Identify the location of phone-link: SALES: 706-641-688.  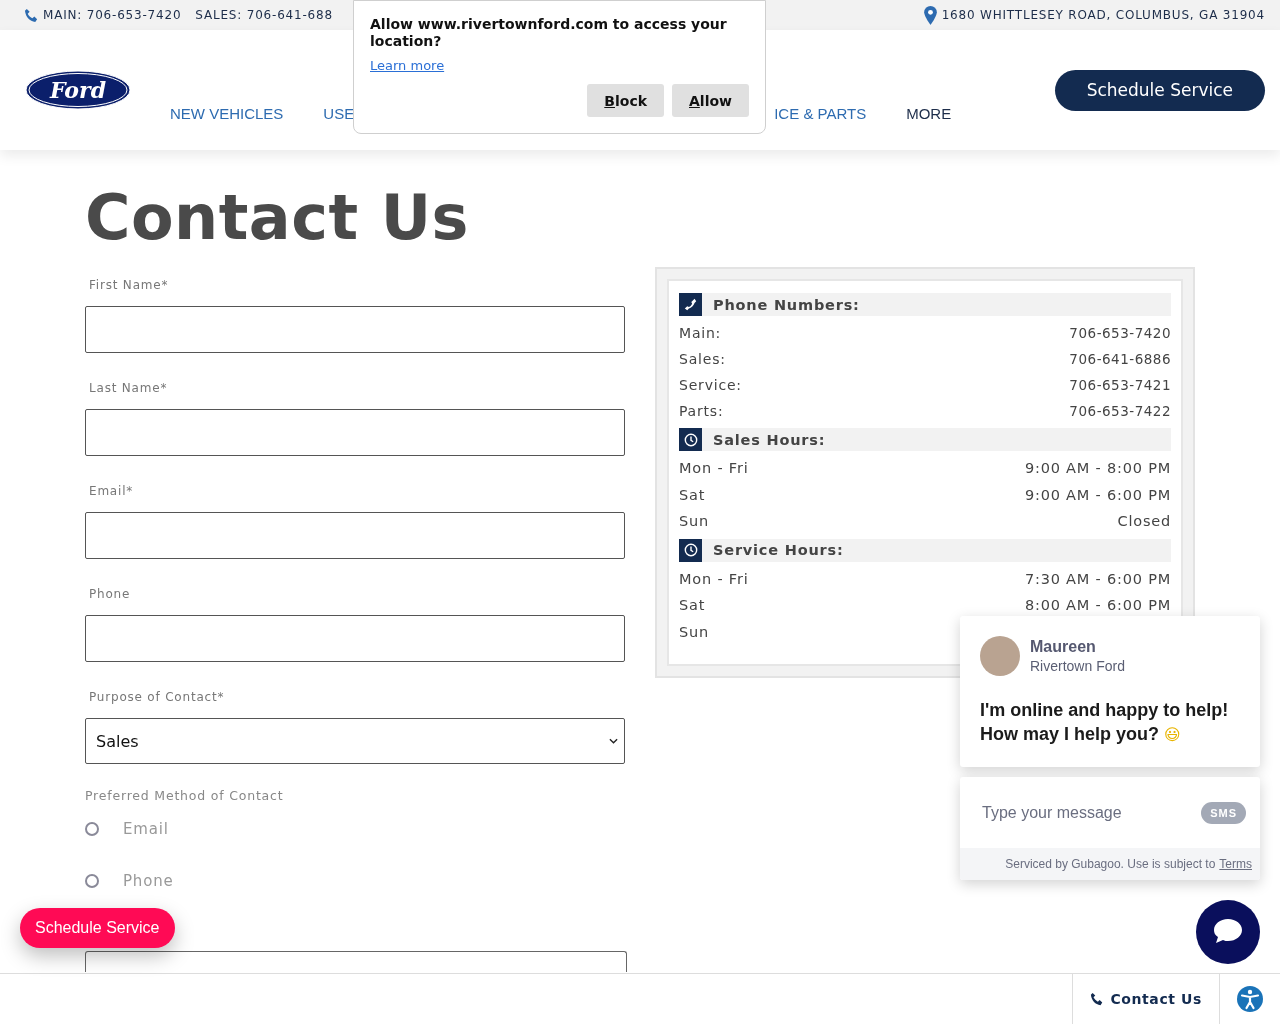
(264, 15).